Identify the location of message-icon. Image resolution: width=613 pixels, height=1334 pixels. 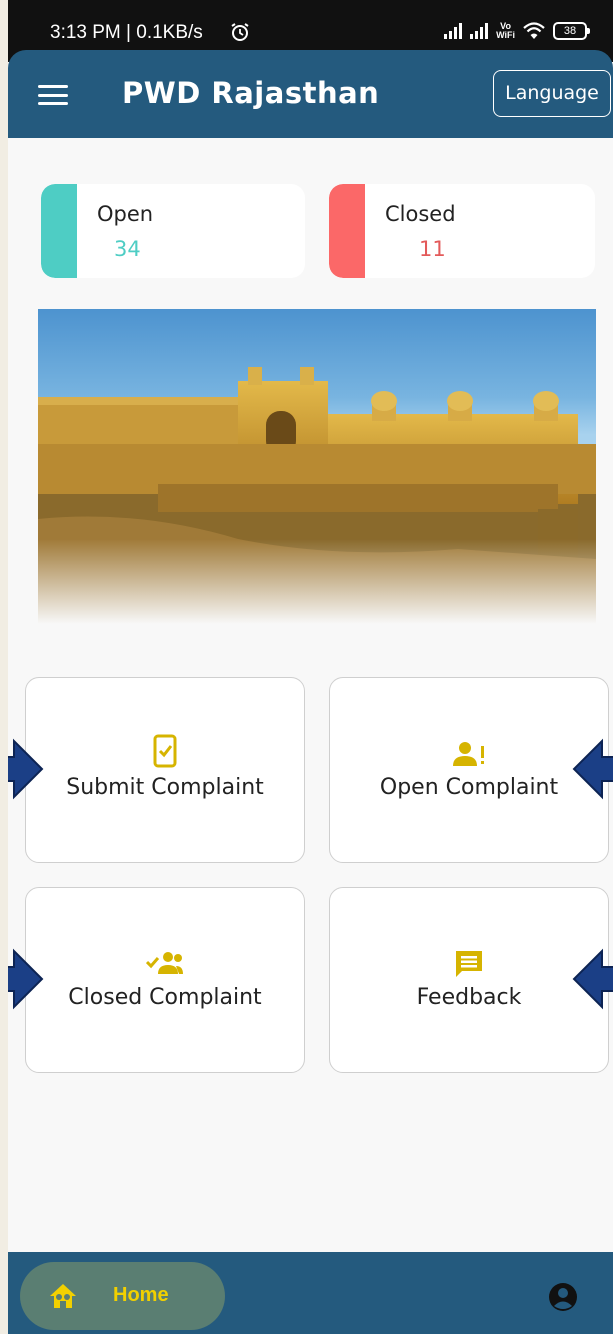
(469, 964).